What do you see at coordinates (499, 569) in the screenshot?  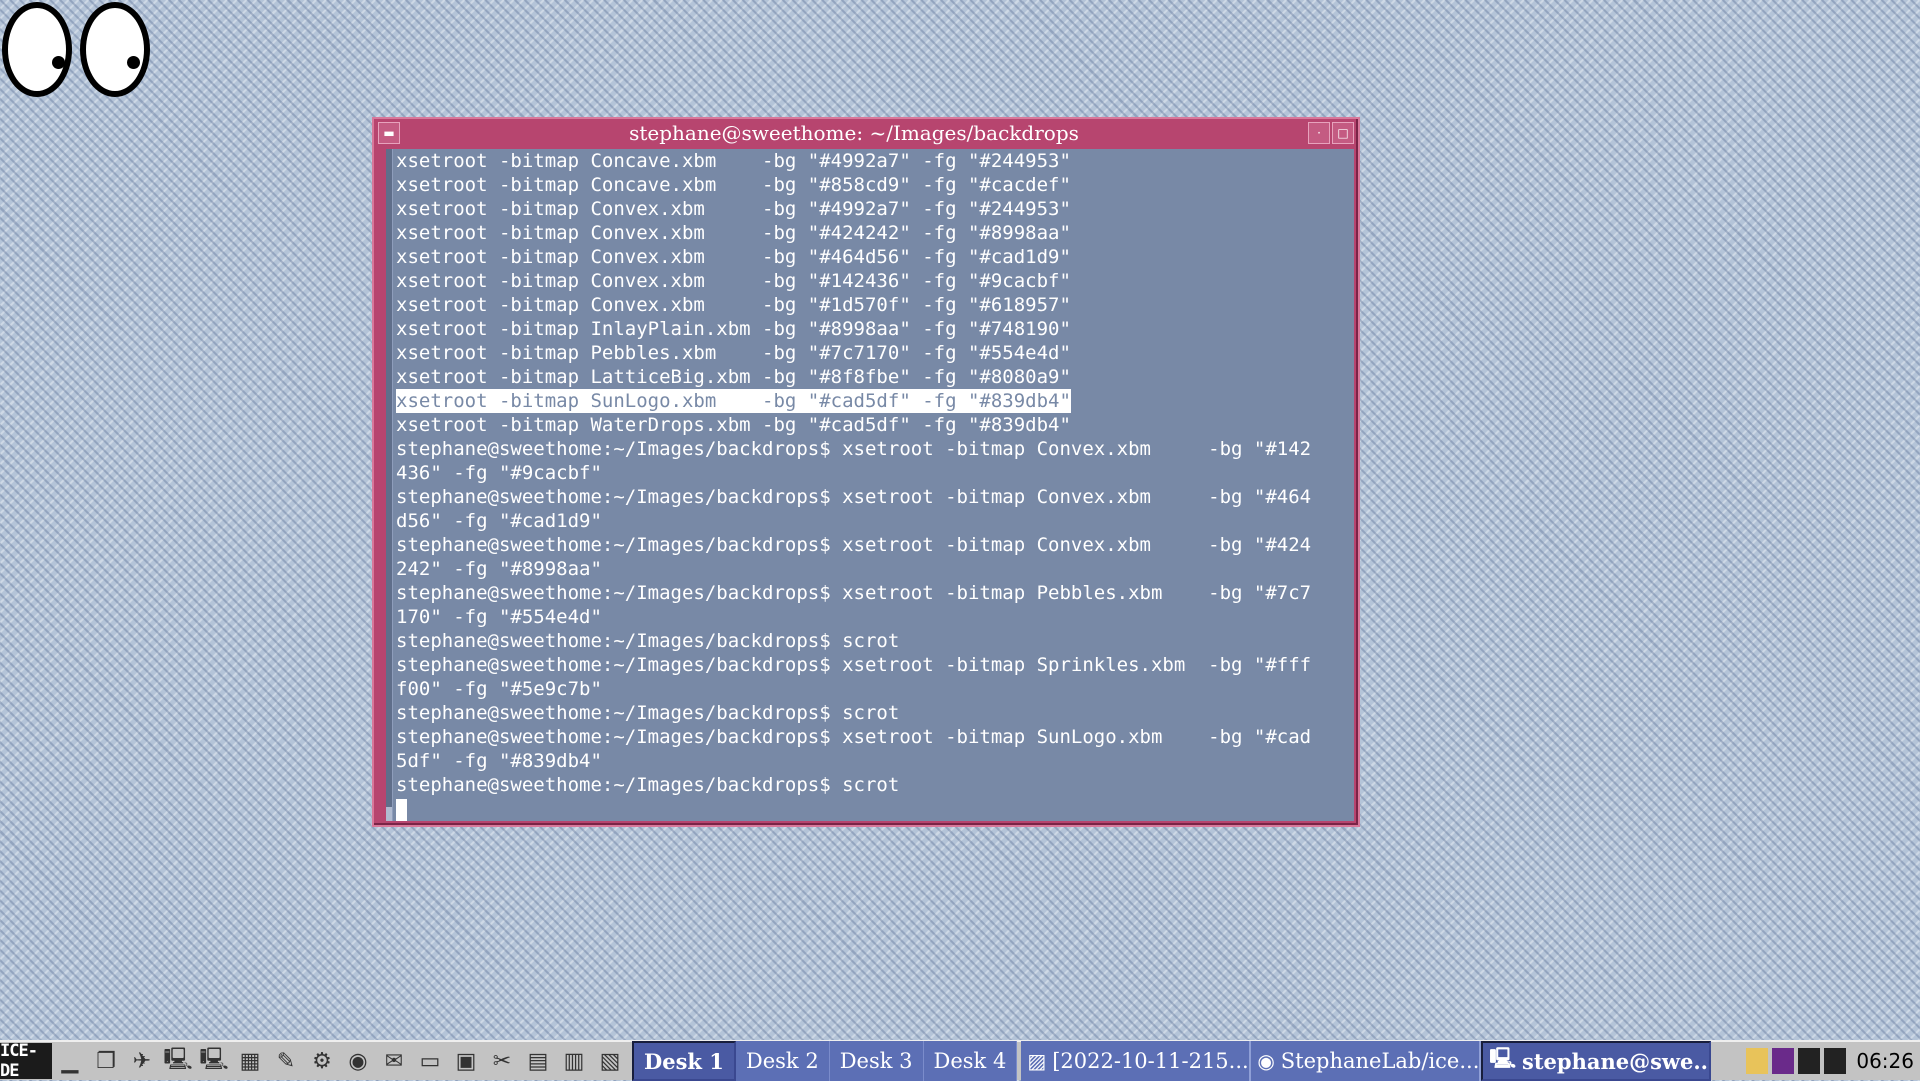 I see `terminal-line-text: 242" -fg "#8998aa"` at bounding box center [499, 569].